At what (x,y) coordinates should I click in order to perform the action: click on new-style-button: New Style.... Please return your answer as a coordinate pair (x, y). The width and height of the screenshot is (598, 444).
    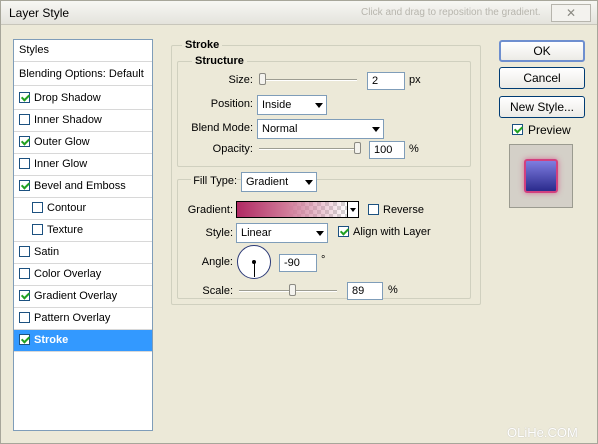
    Looking at the image, I should click on (542, 107).